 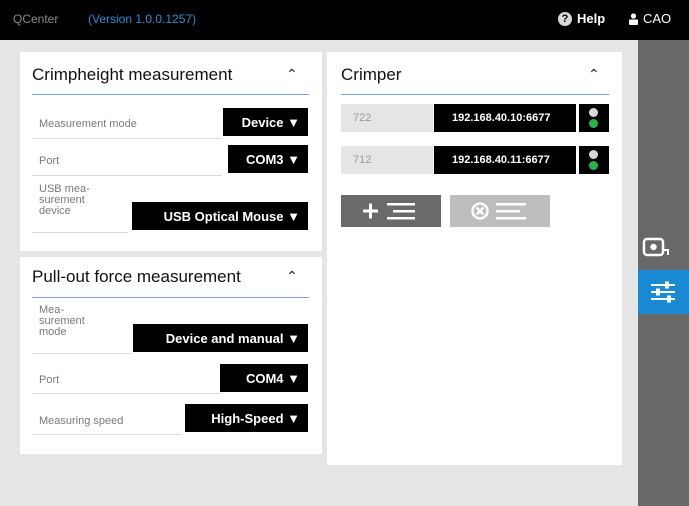 What do you see at coordinates (62, 321) in the screenshot?
I see `measurement-mode-label: Mea- surement mode` at bounding box center [62, 321].